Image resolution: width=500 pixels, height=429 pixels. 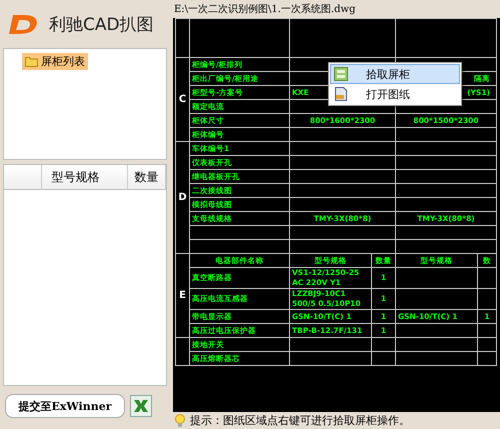 I want to click on section-letter: D, so click(x=182, y=197).